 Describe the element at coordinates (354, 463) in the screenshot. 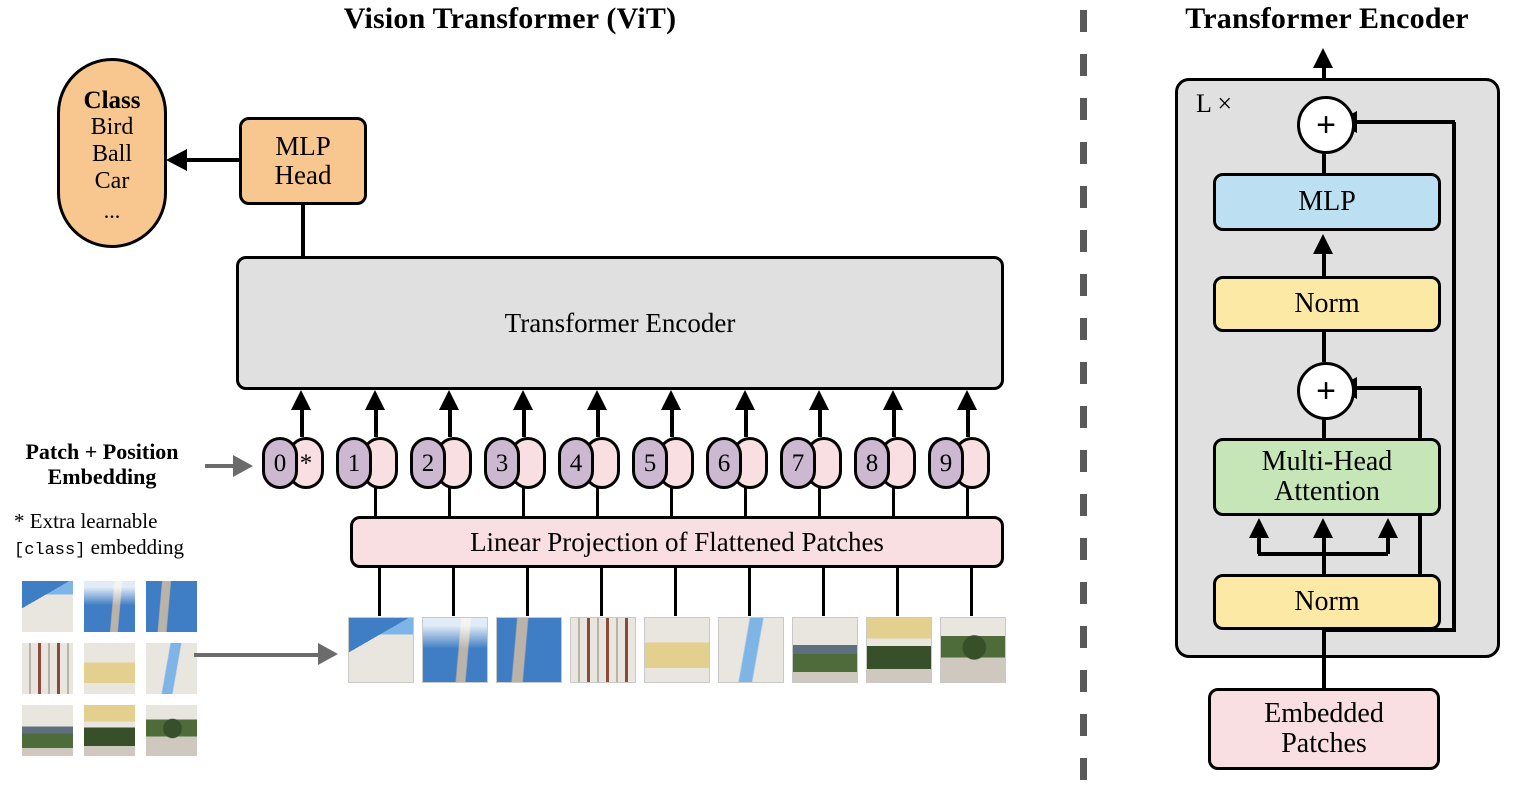

I see `position-token-label: 1` at that location.